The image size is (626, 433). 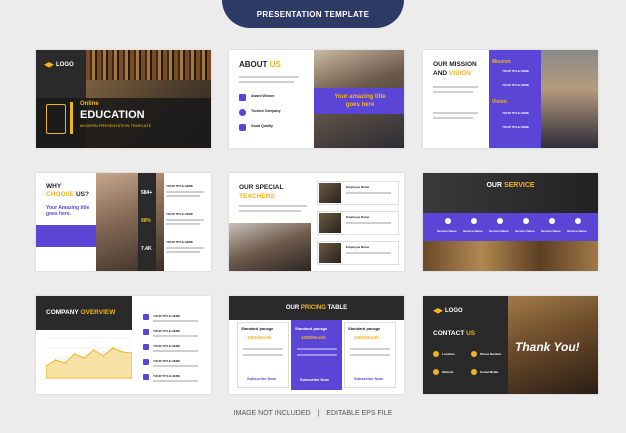 What do you see at coordinates (314, 379) in the screenshot?
I see `cta-2: Subscribe Now` at bounding box center [314, 379].